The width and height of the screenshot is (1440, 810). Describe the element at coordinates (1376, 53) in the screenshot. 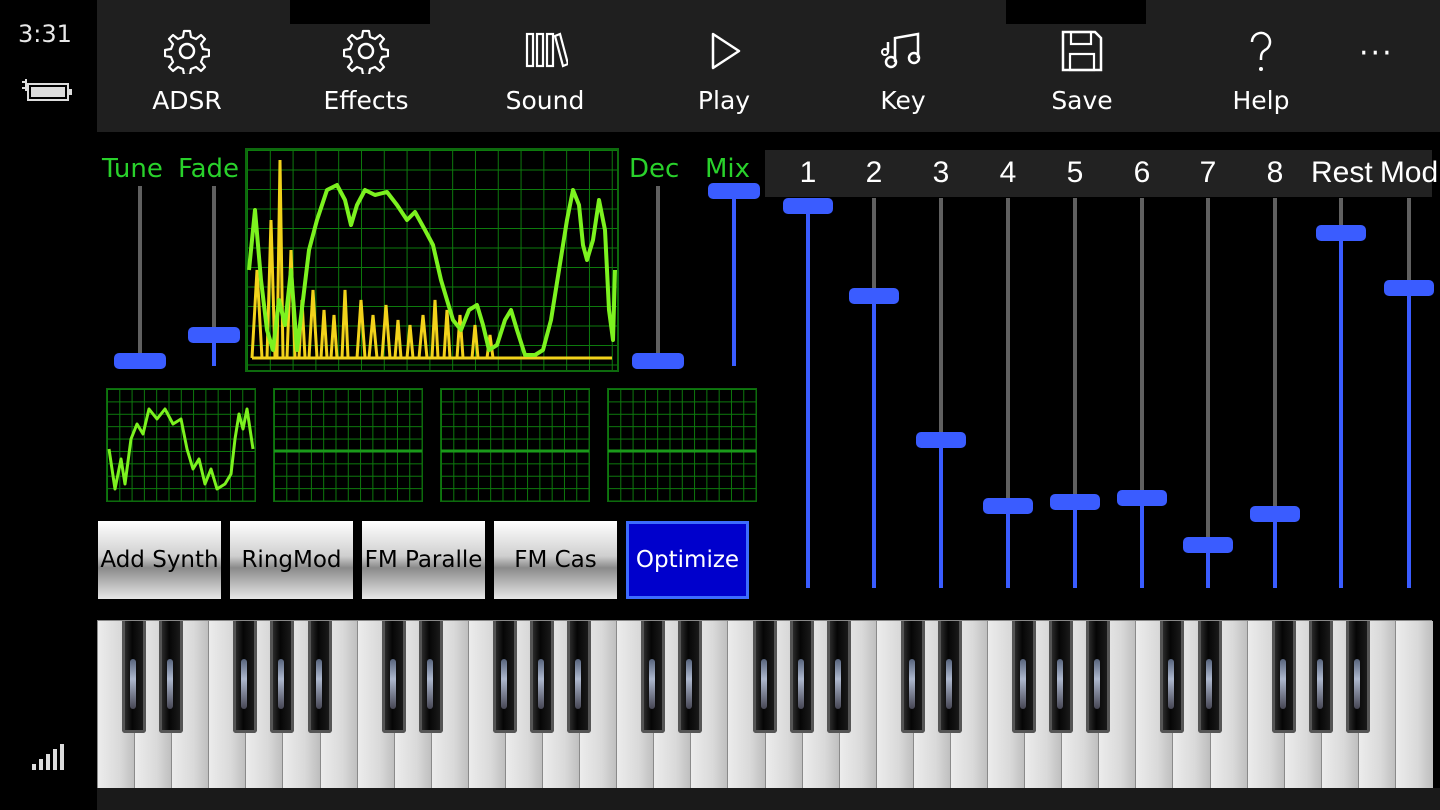

I see `more-options-button: ···` at that location.